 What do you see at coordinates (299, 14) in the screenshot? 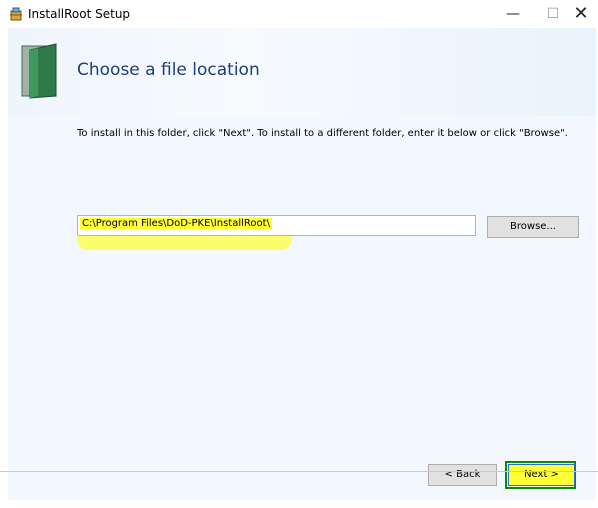
I see `title-bar: InstallRoot Setup — ☐ ✕` at bounding box center [299, 14].